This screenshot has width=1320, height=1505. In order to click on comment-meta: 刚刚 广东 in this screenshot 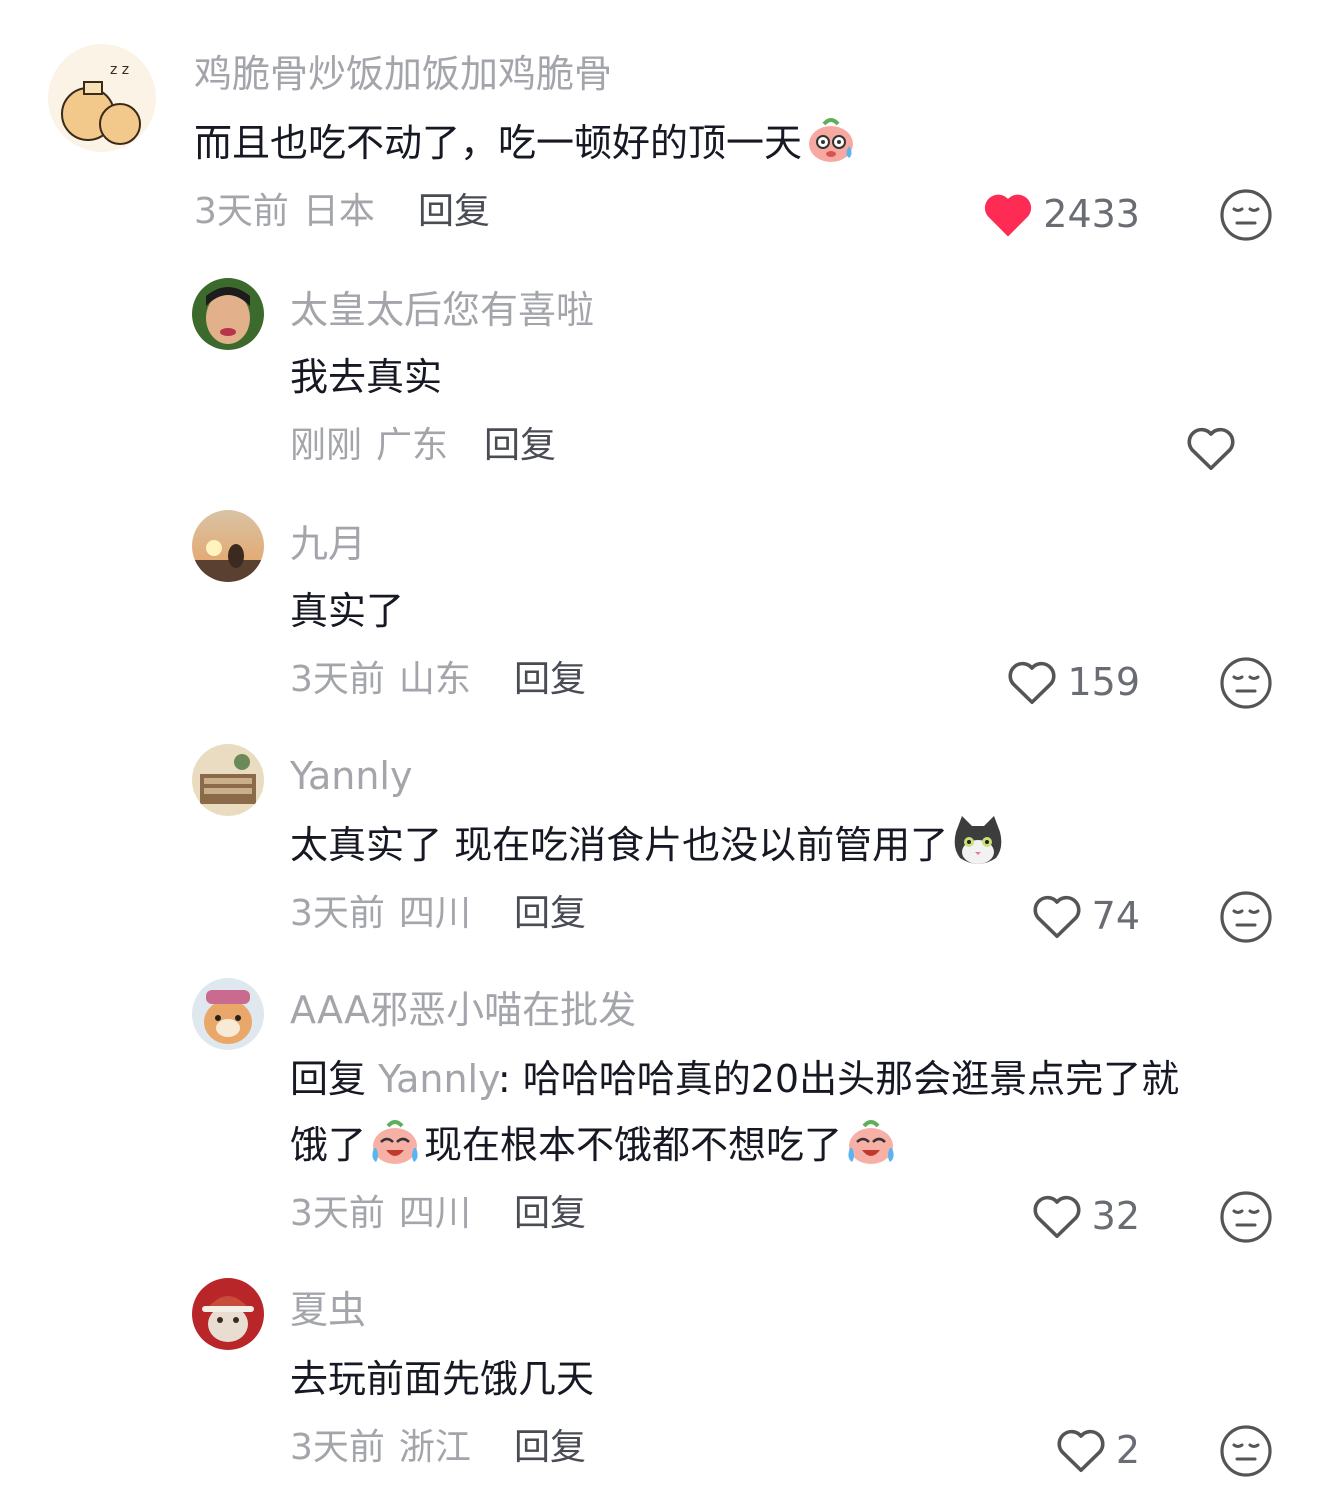, I will do `click(369, 446)`.